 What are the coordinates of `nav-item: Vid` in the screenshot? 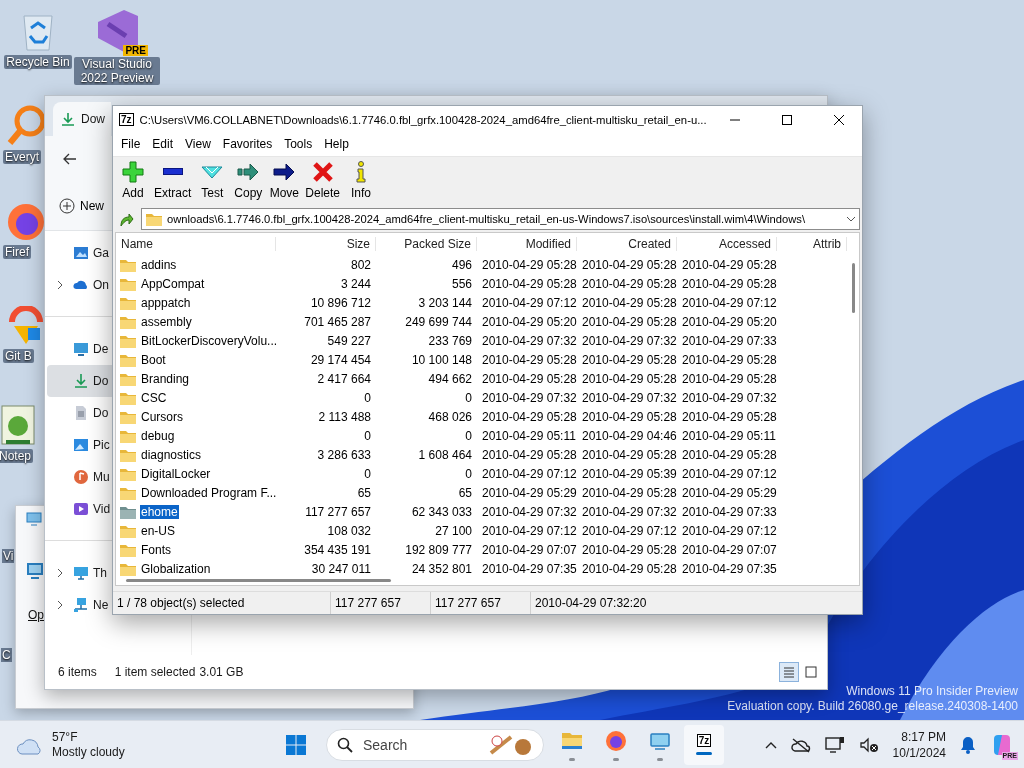 It's located at (79, 509).